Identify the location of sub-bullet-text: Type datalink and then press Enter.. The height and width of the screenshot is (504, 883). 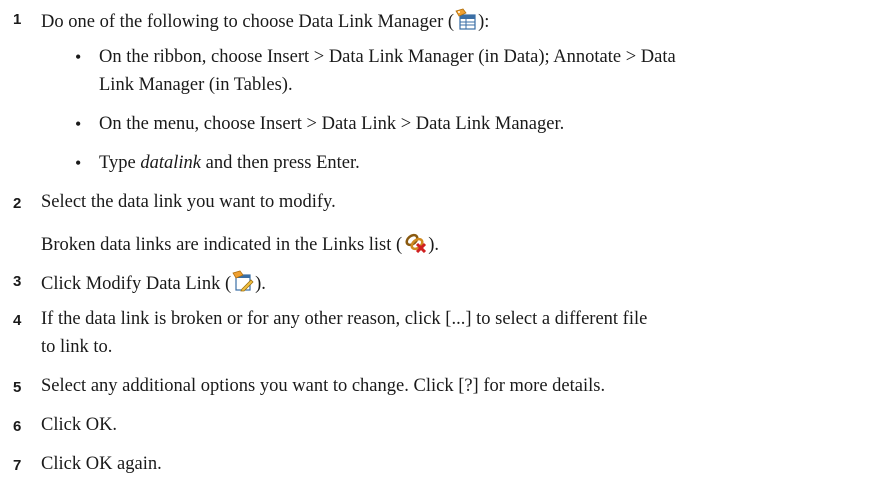
(229, 163).